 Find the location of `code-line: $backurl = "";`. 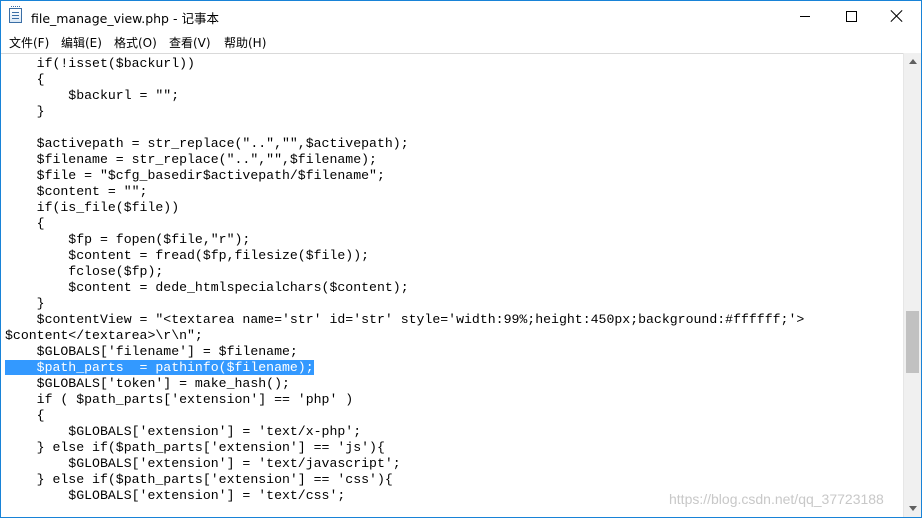

code-line: $backurl = ""; is located at coordinates (404, 96).